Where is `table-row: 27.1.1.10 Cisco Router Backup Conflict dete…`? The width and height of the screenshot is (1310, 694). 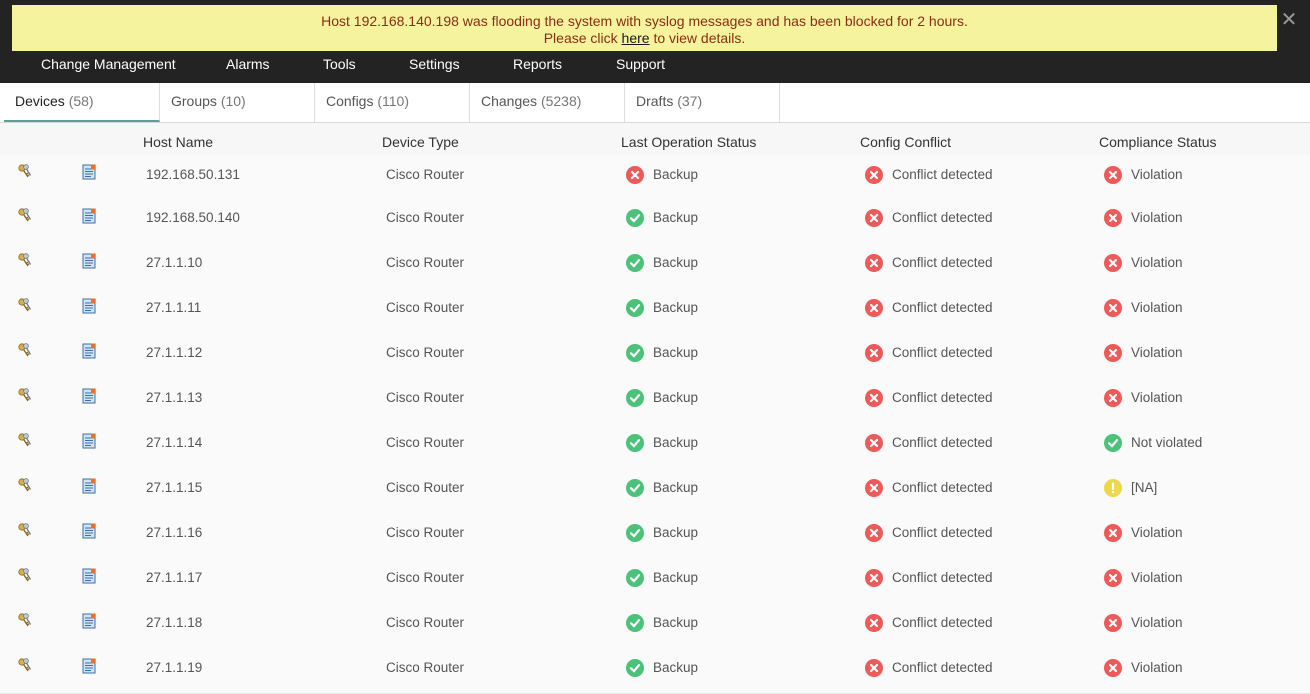
table-row: 27.1.1.10 Cisco Router Backup Conflict dete… is located at coordinates (655, 266).